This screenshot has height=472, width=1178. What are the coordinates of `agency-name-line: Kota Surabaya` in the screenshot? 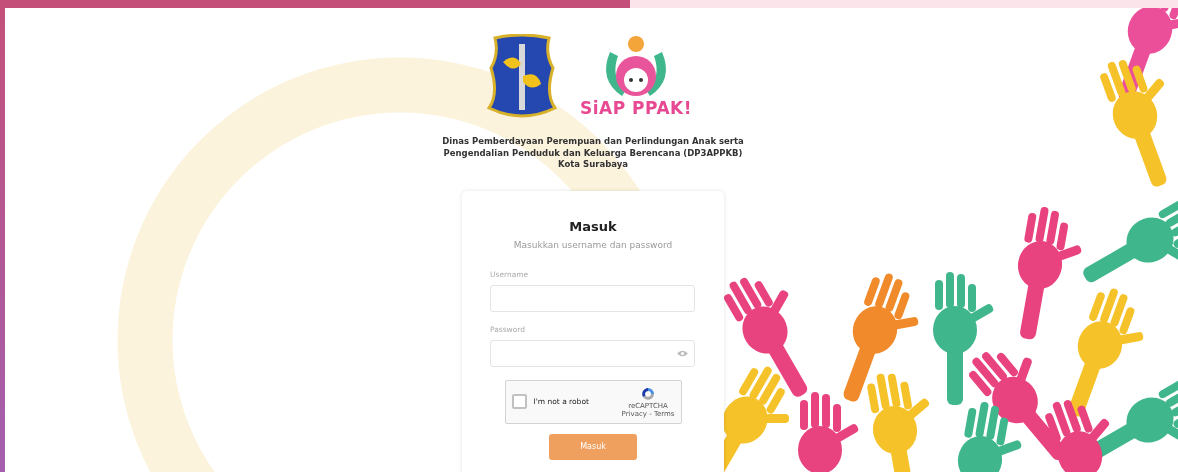 It's located at (593, 165).